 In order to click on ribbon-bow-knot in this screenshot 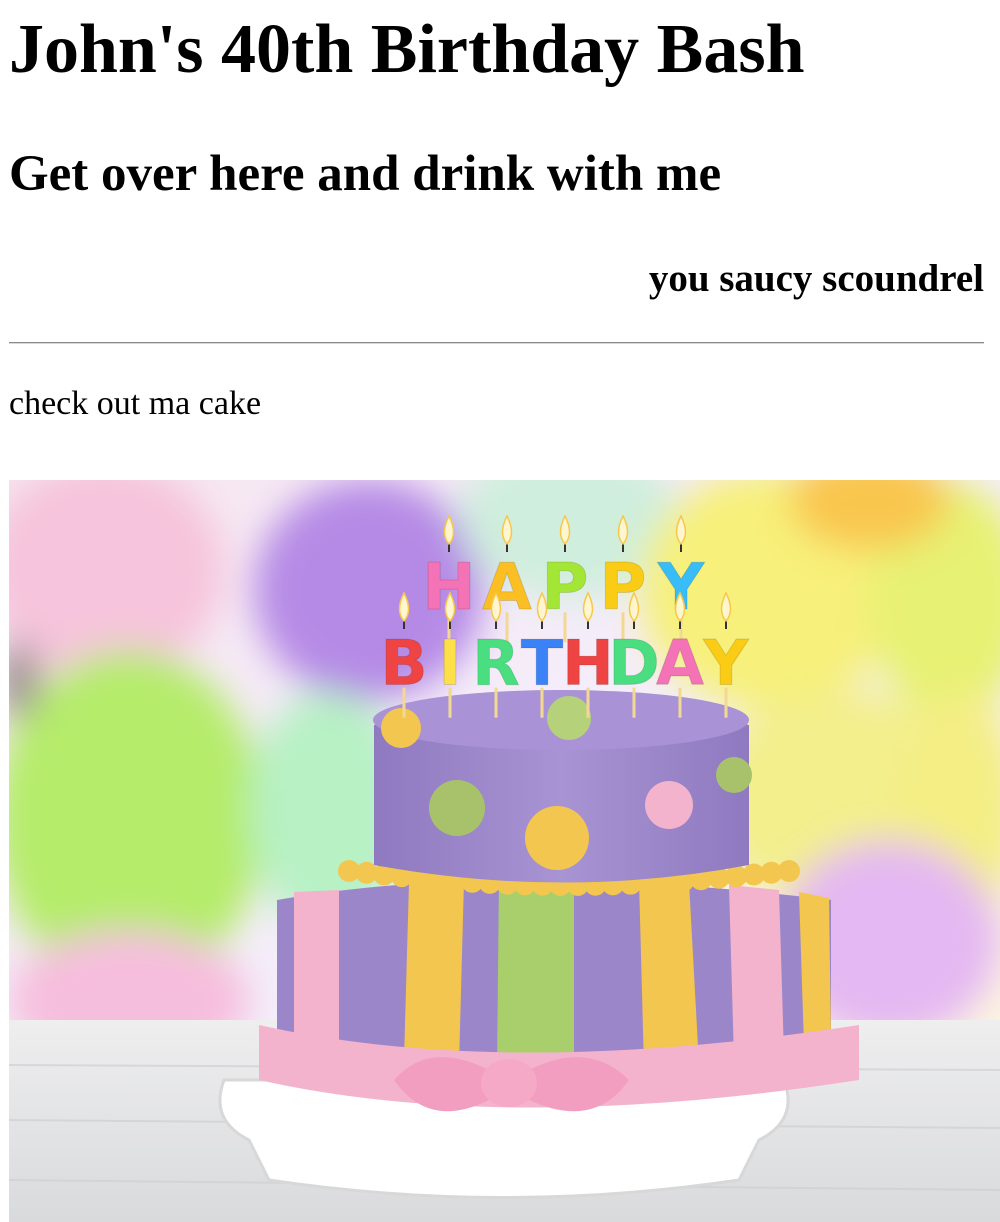, I will do `click(509, 1083)`.